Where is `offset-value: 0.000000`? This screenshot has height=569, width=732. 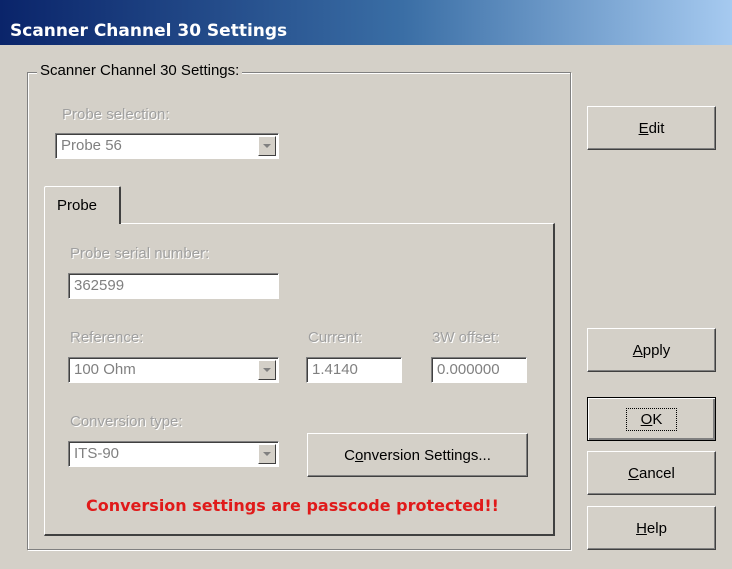 offset-value: 0.000000 is located at coordinates (468, 369).